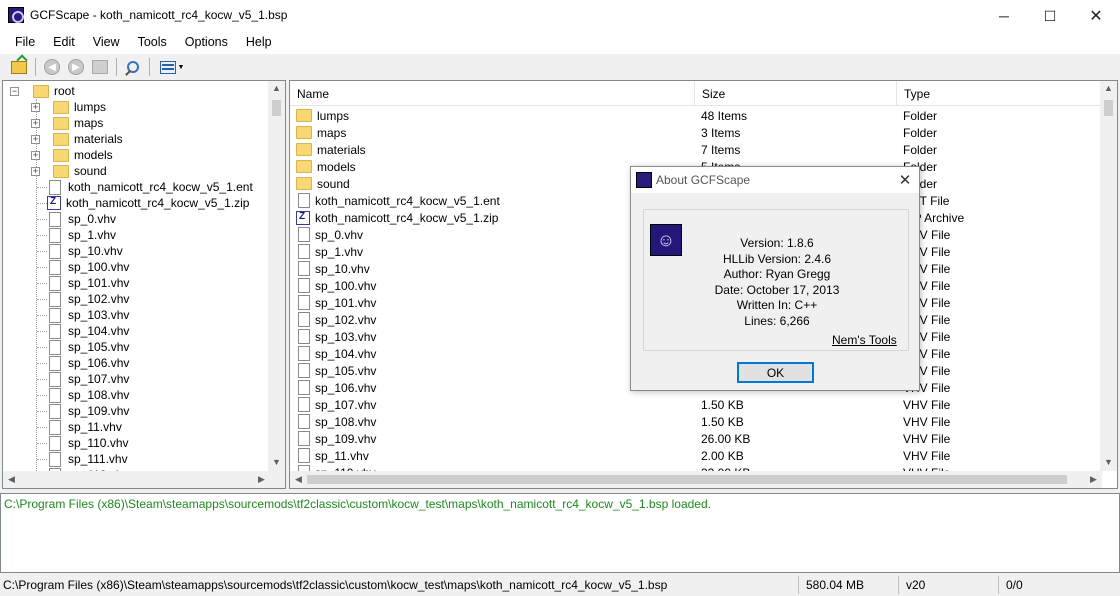 This screenshot has height=596, width=1120. I want to click on tree-item-file: koth_namicott_rc4_kocw_v5_1.ent, so click(145, 187).